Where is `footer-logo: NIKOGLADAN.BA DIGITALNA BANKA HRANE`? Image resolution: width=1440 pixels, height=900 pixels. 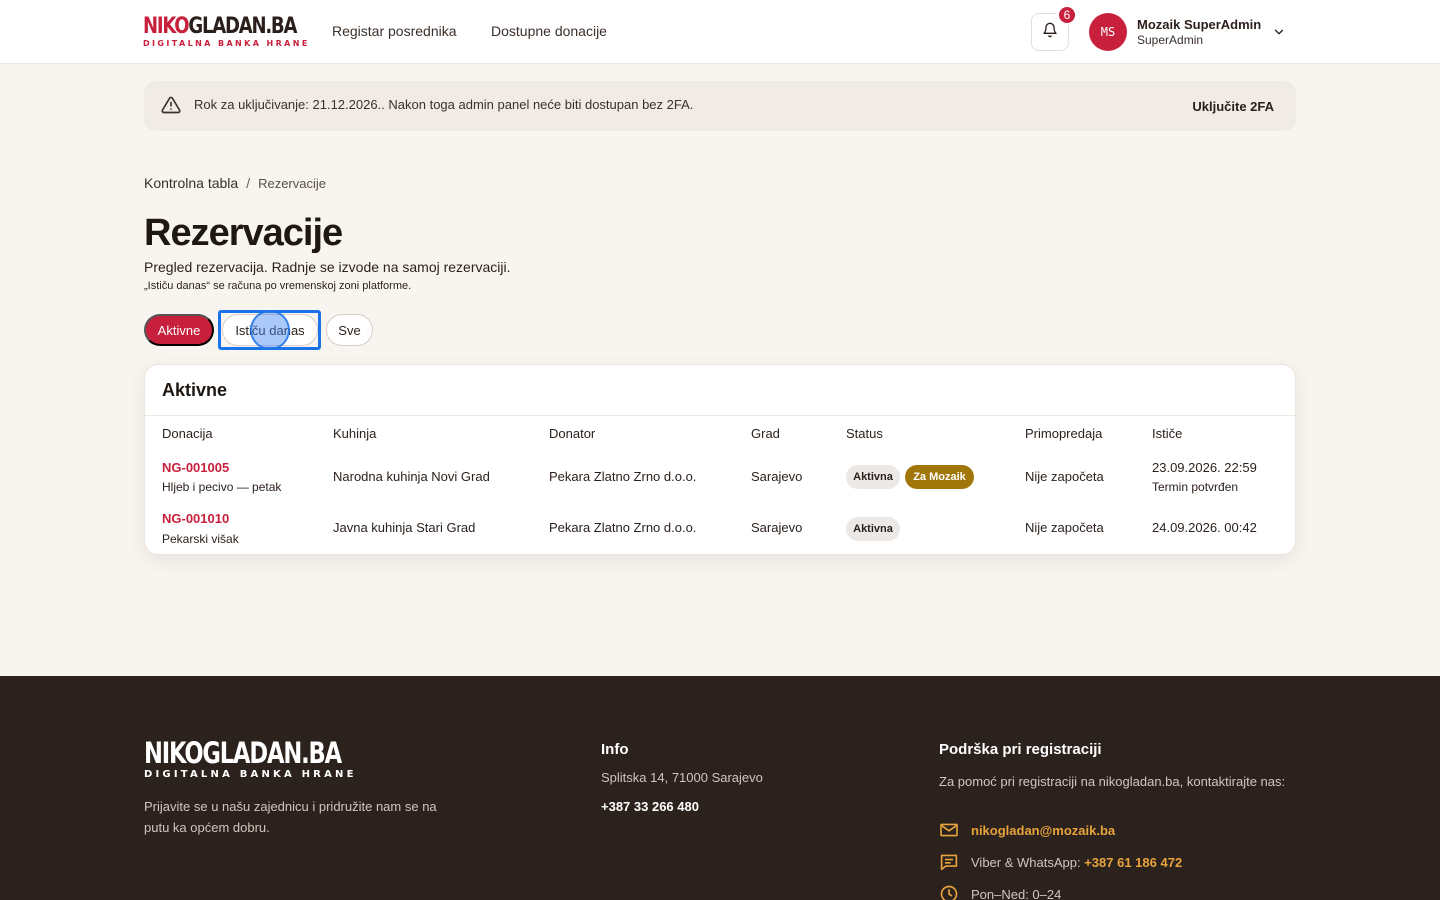 footer-logo: NIKOGLADAN.BA DIGITALNA BANKA HRANE is located at coordinates (270, 758).